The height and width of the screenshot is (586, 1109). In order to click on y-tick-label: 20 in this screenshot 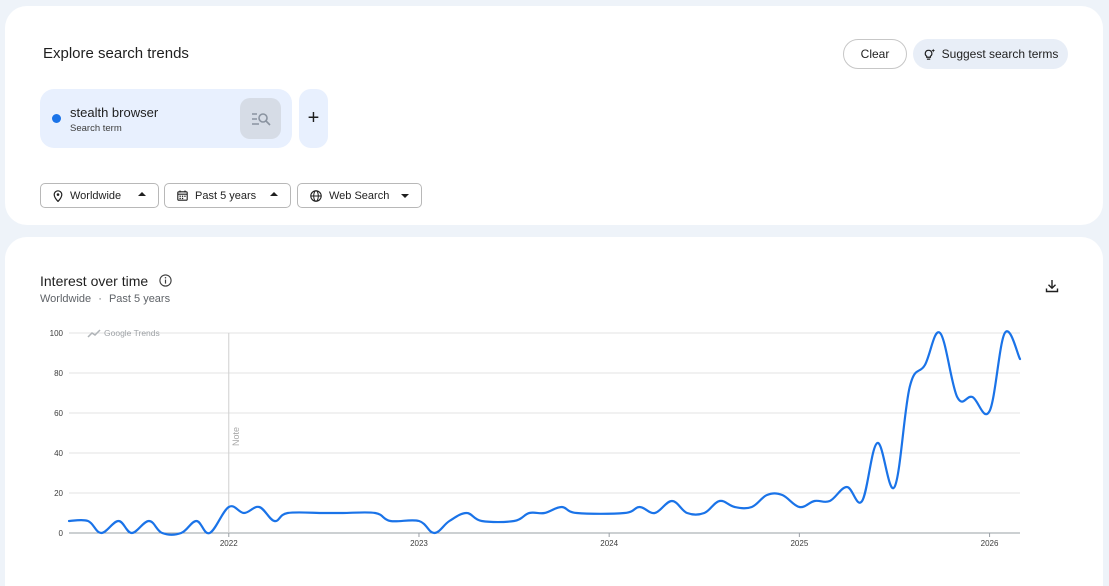, I will do `click(58, 493)`.